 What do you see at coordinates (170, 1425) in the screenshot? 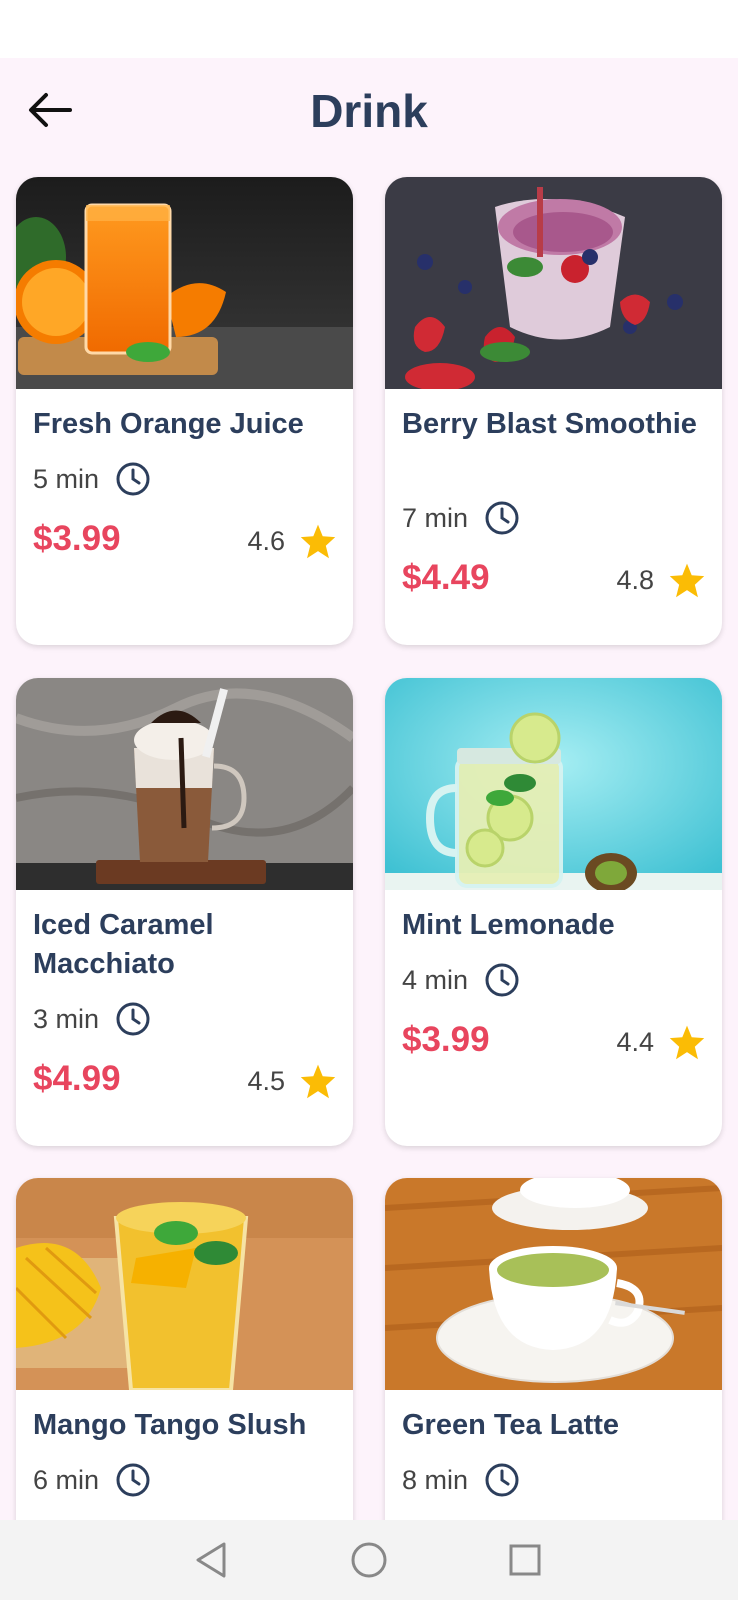
I see `drink-name: Mango Tango Slush` at bounding box center [170, 1425].